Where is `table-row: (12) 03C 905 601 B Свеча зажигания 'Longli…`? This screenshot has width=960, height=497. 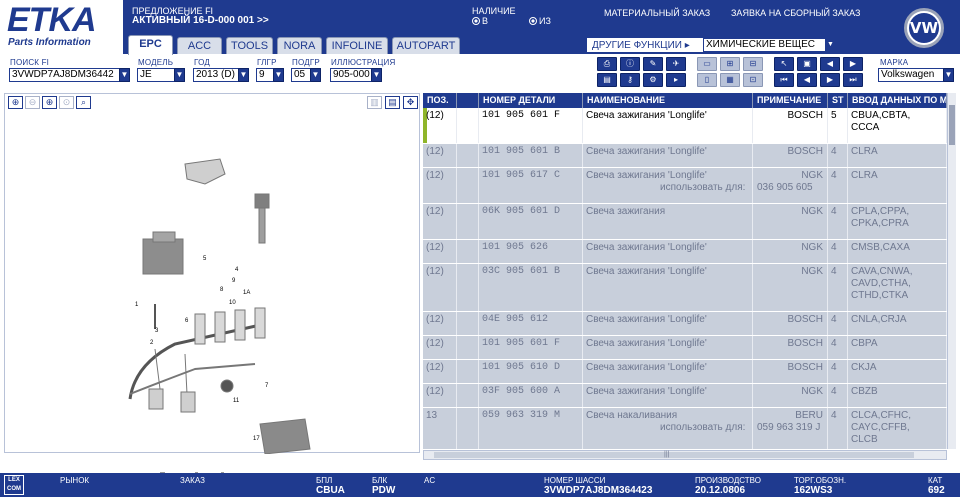
table-row: (12) 03C 905 601 B Свеча зажигания 'Longli… is located at coordinates (685, 288).